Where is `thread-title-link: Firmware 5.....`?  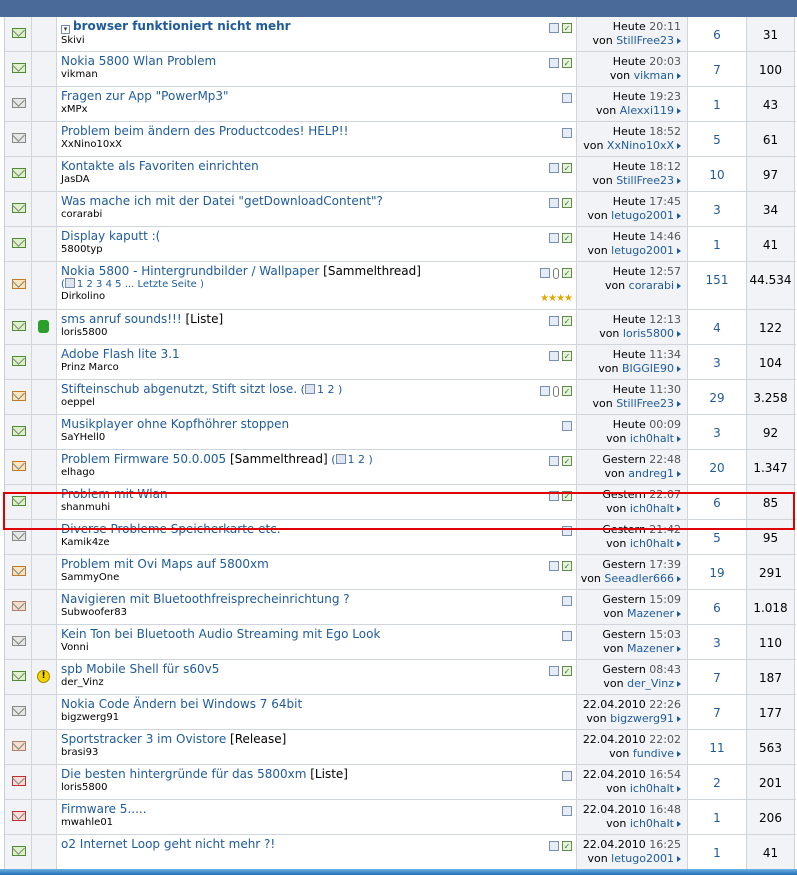 thread-title-link: Firmware 5..... is located at coordinates (104, 809).